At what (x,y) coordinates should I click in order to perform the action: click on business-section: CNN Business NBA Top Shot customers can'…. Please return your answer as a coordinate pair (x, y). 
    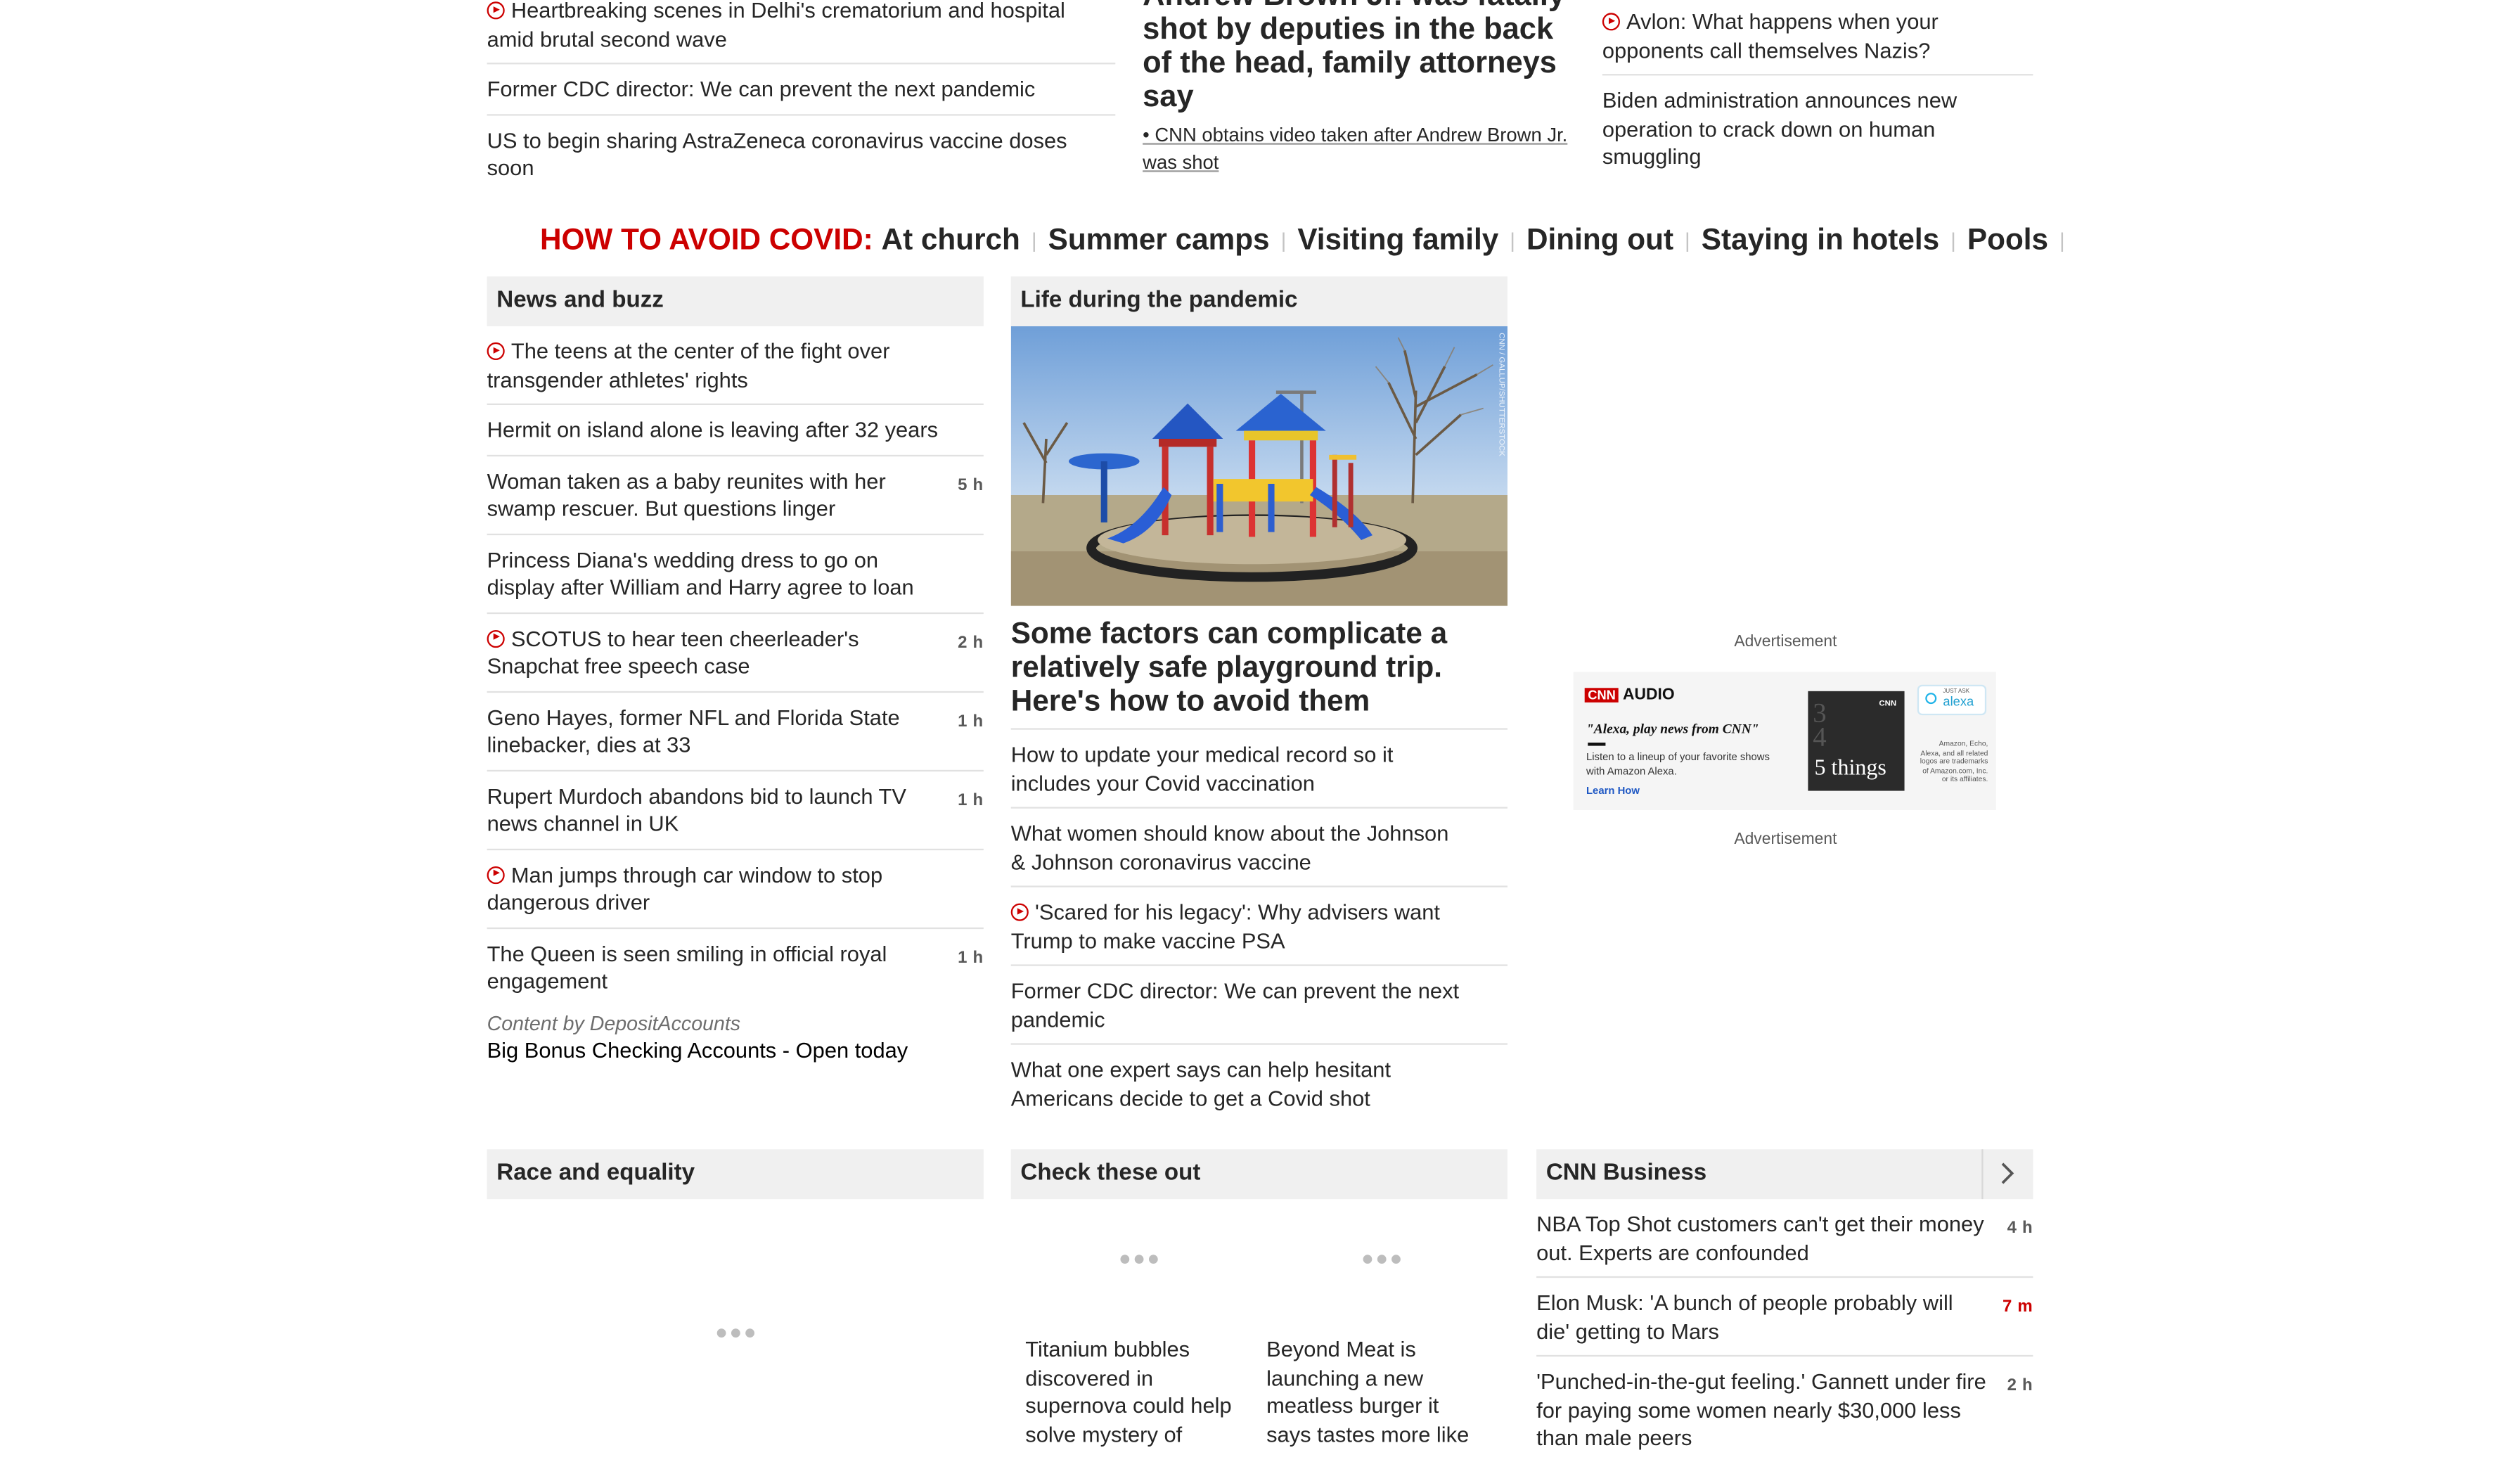
    Looking at the image, I should click on (1785, 1305).